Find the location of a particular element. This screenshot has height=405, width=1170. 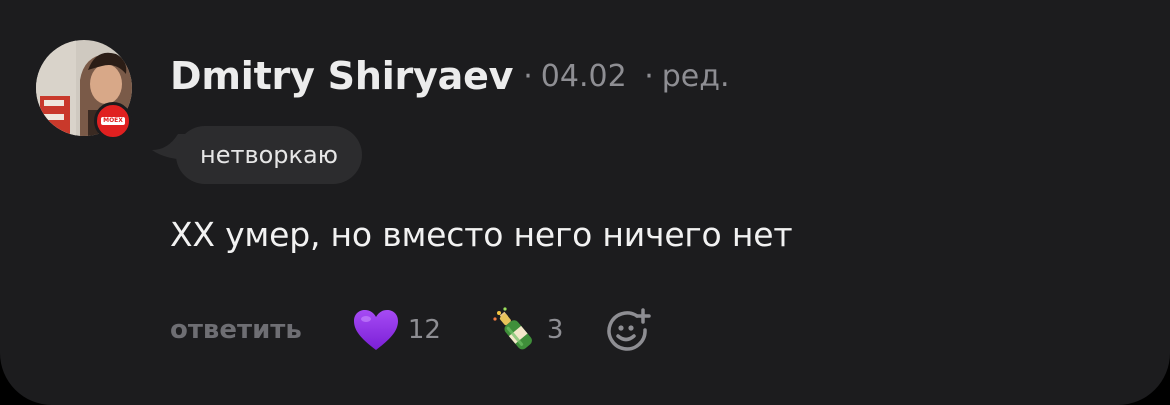

comment-text: XX умер, но вместо него ничего нет is located at coordinates (481, 234).